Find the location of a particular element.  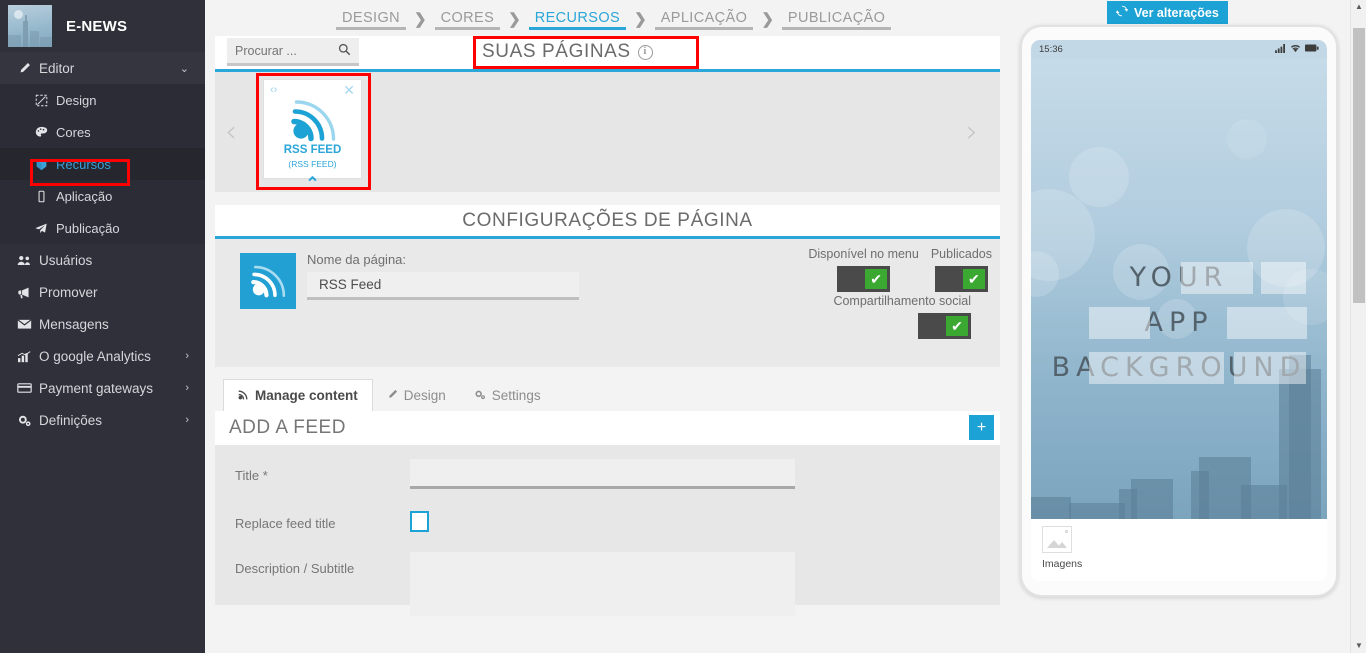

brand: E-NEWS is located at coordinates (102, 26).